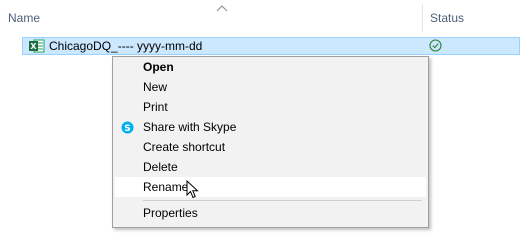  Describe the element at coordinates (270, 127) in the screenshot. I see `menu-item-share-with-skype: S Share with Skype` at that location.